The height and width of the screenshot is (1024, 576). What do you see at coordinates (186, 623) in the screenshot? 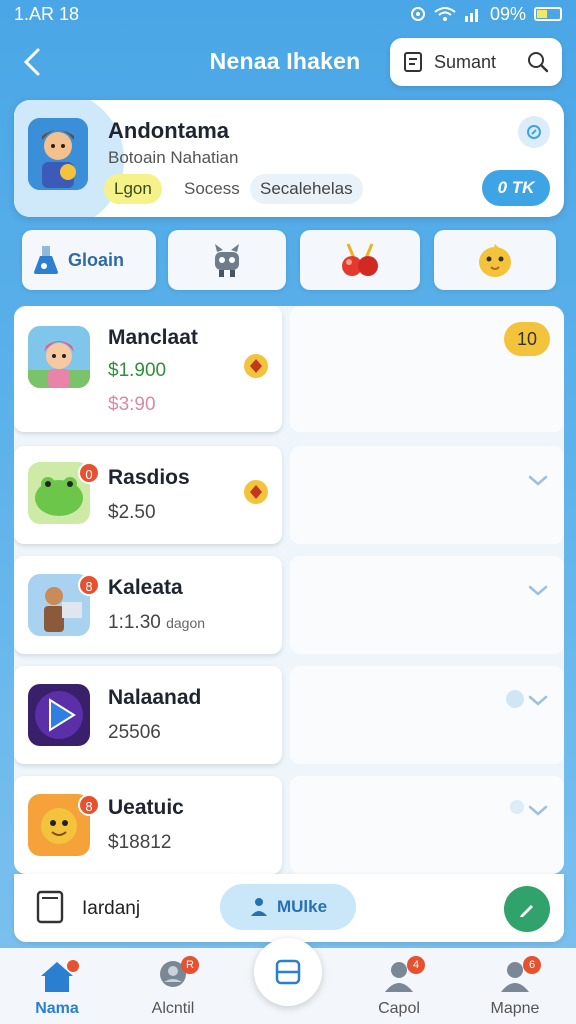
I see `item-value-suffix: dagon` at bounding box center [186, 623].